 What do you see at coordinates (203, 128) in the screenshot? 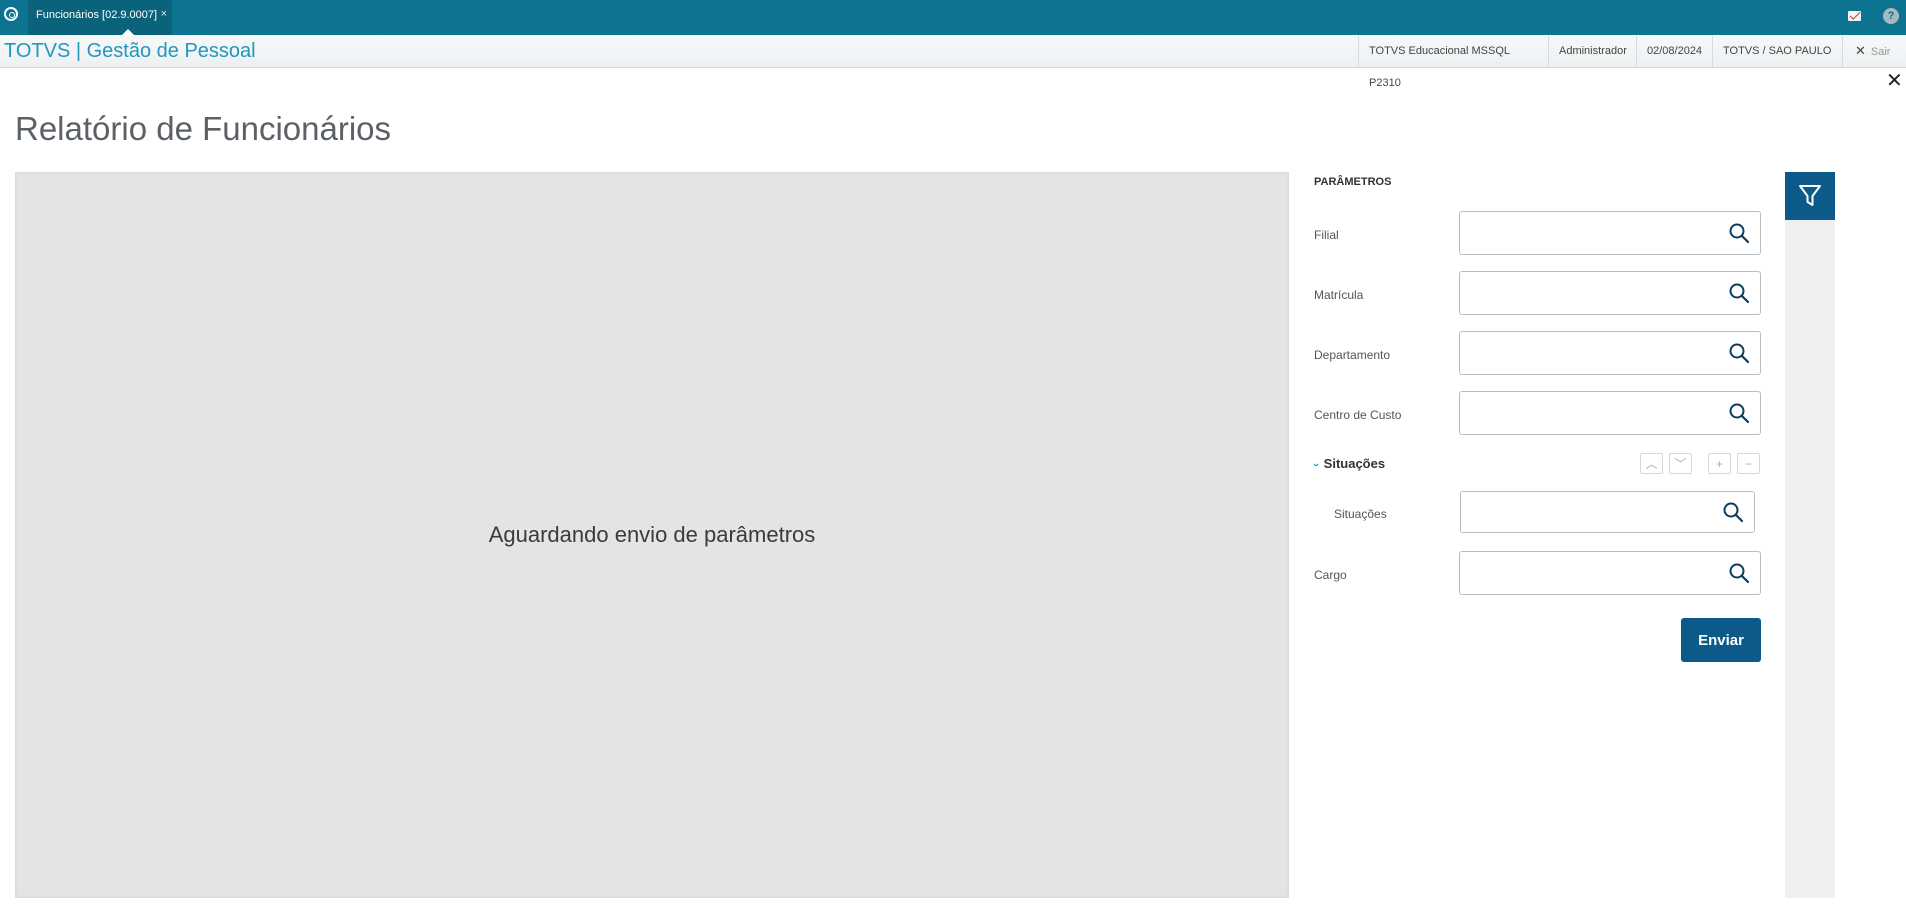
I see `page-title: Relatório de Funcionários` at bounding box center [203, 128].